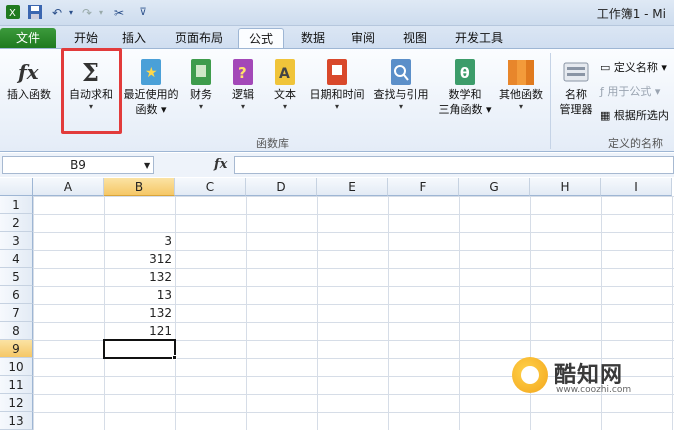  What do you see at coordinates (16, 331) in the screenshot?
I see `row-header-8: 8` at bounding box center [16, 331].